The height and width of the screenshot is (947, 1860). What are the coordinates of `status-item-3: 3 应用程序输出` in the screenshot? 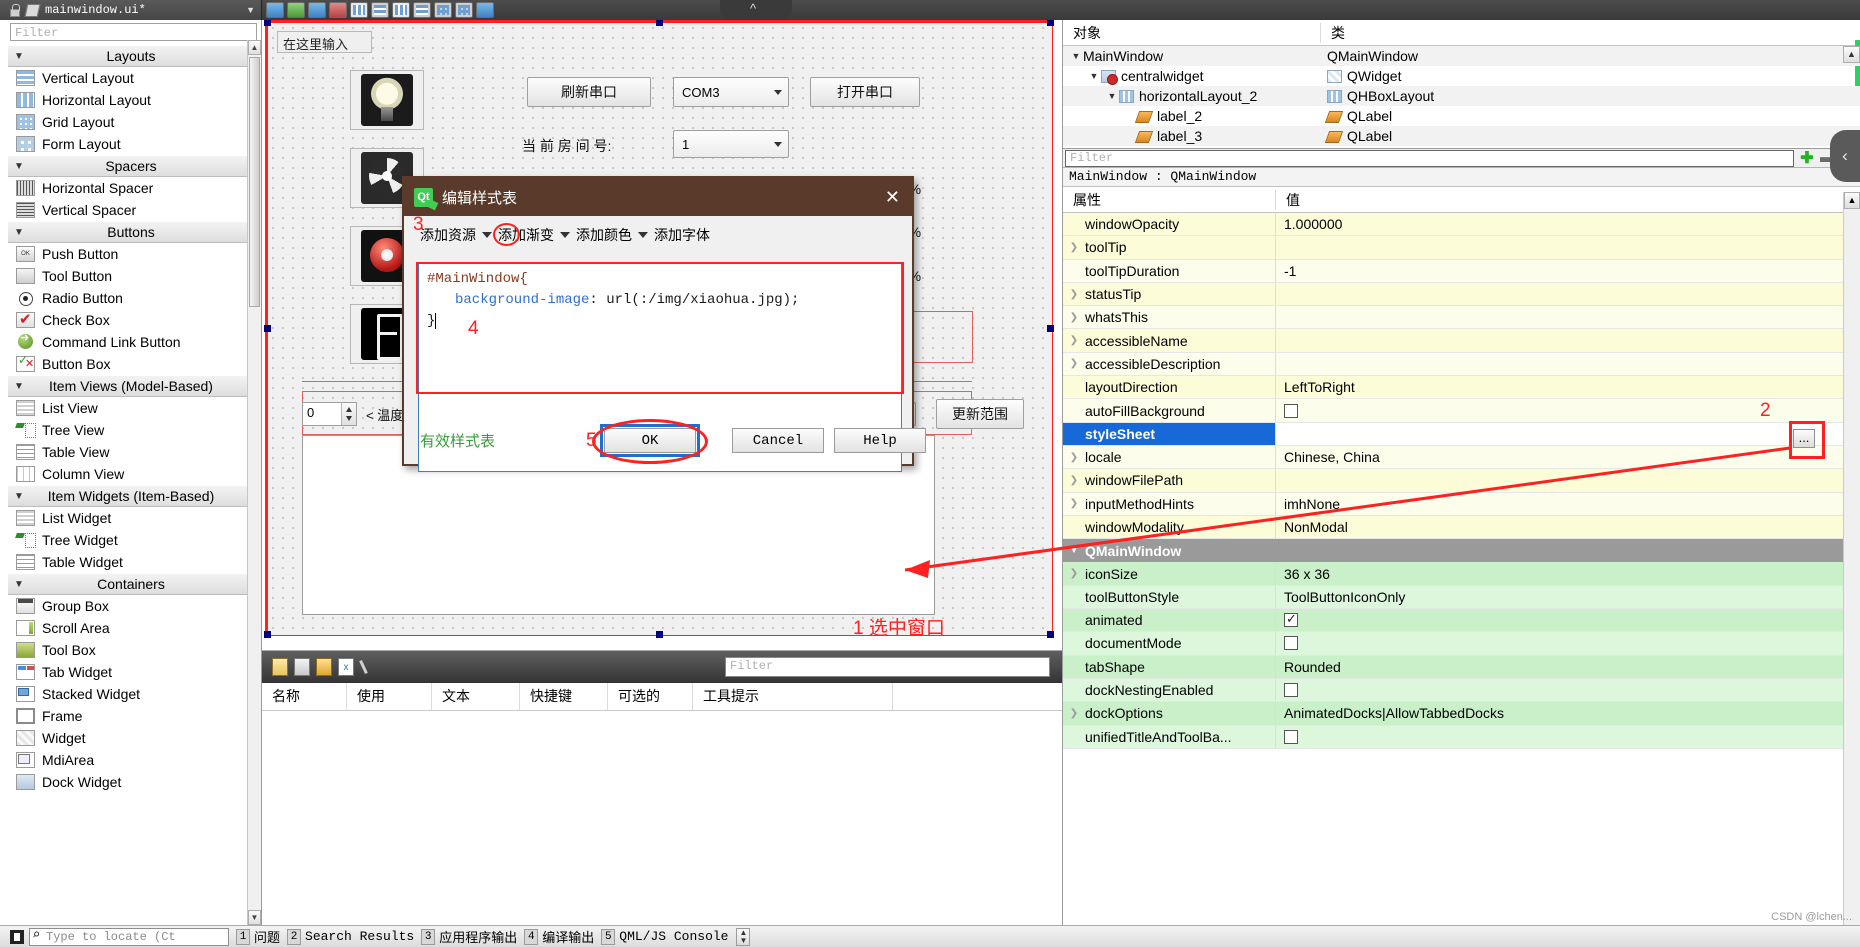 It's located at (469, 936).